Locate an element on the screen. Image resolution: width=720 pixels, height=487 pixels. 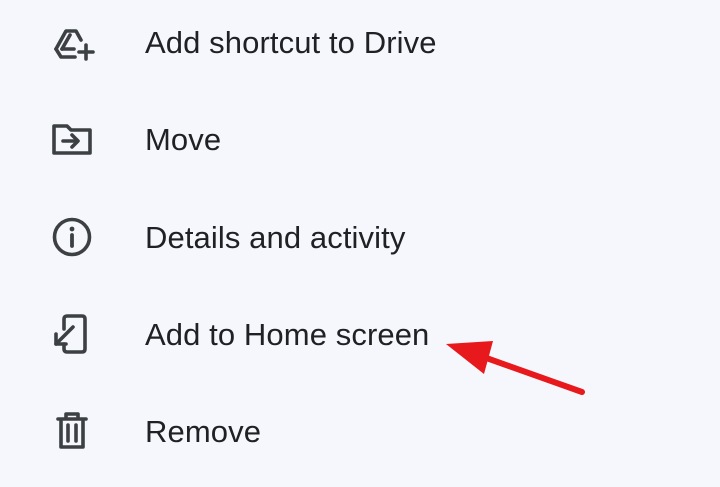
menu-item-label: Remove is located at coordinates (203, 431).